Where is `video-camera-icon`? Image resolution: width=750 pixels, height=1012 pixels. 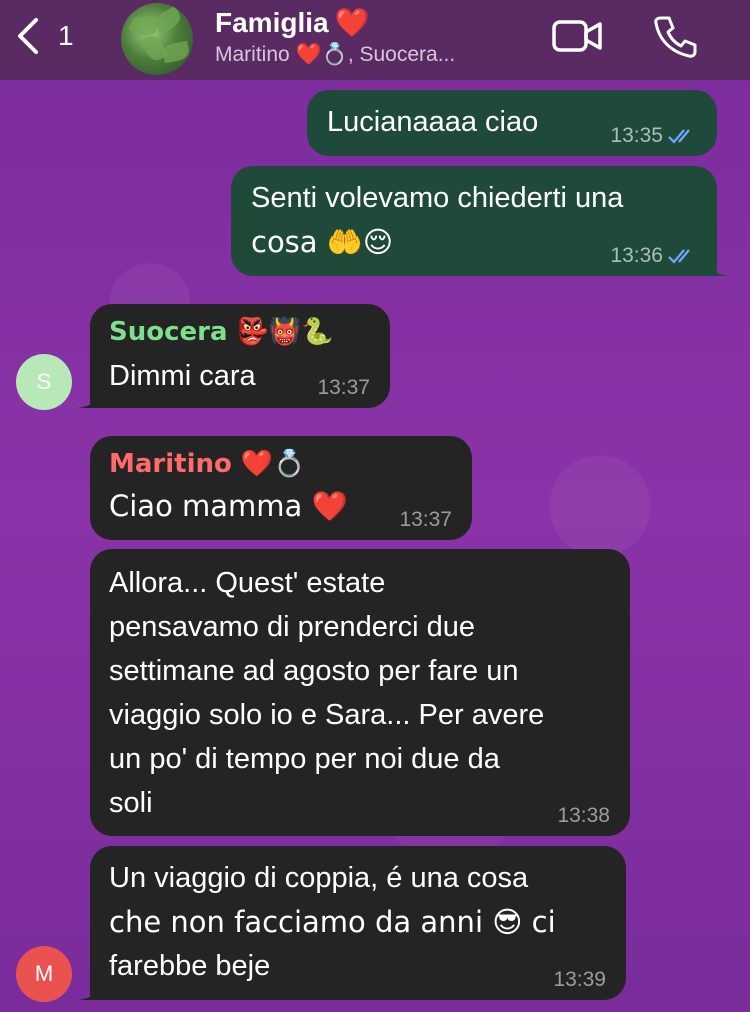
video-camera-icon is located at coordinates (577, 36).